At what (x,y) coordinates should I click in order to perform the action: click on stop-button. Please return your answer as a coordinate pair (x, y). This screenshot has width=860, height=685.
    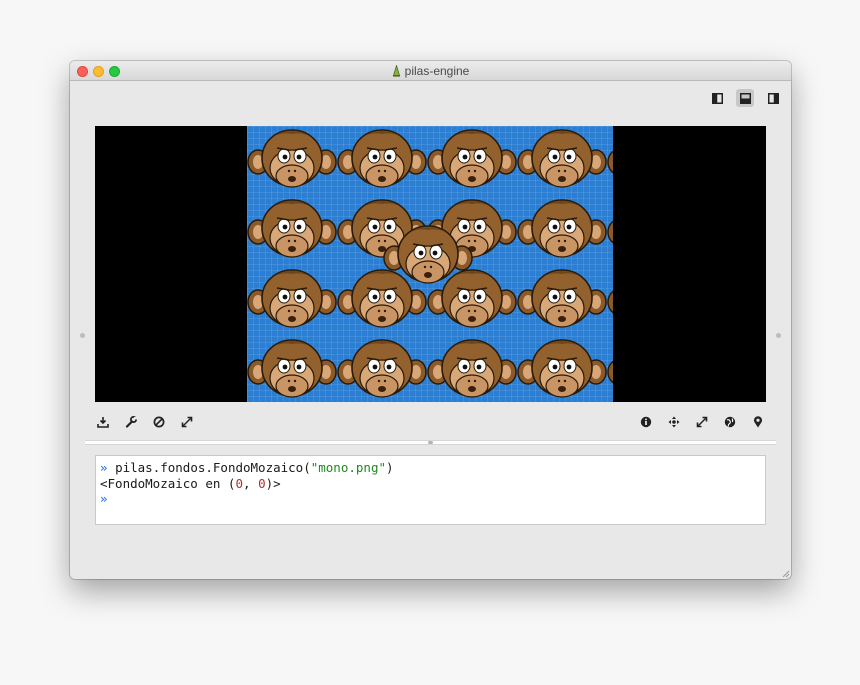
    Looking at the image, I should click on (159, 422).